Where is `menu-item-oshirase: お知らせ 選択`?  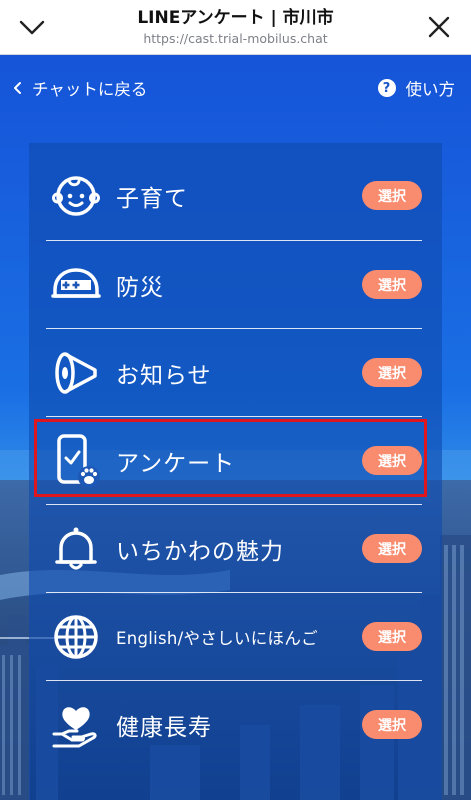
menu-item-oshirase: お知らせ 選択 is located at coordinates (234, 372).